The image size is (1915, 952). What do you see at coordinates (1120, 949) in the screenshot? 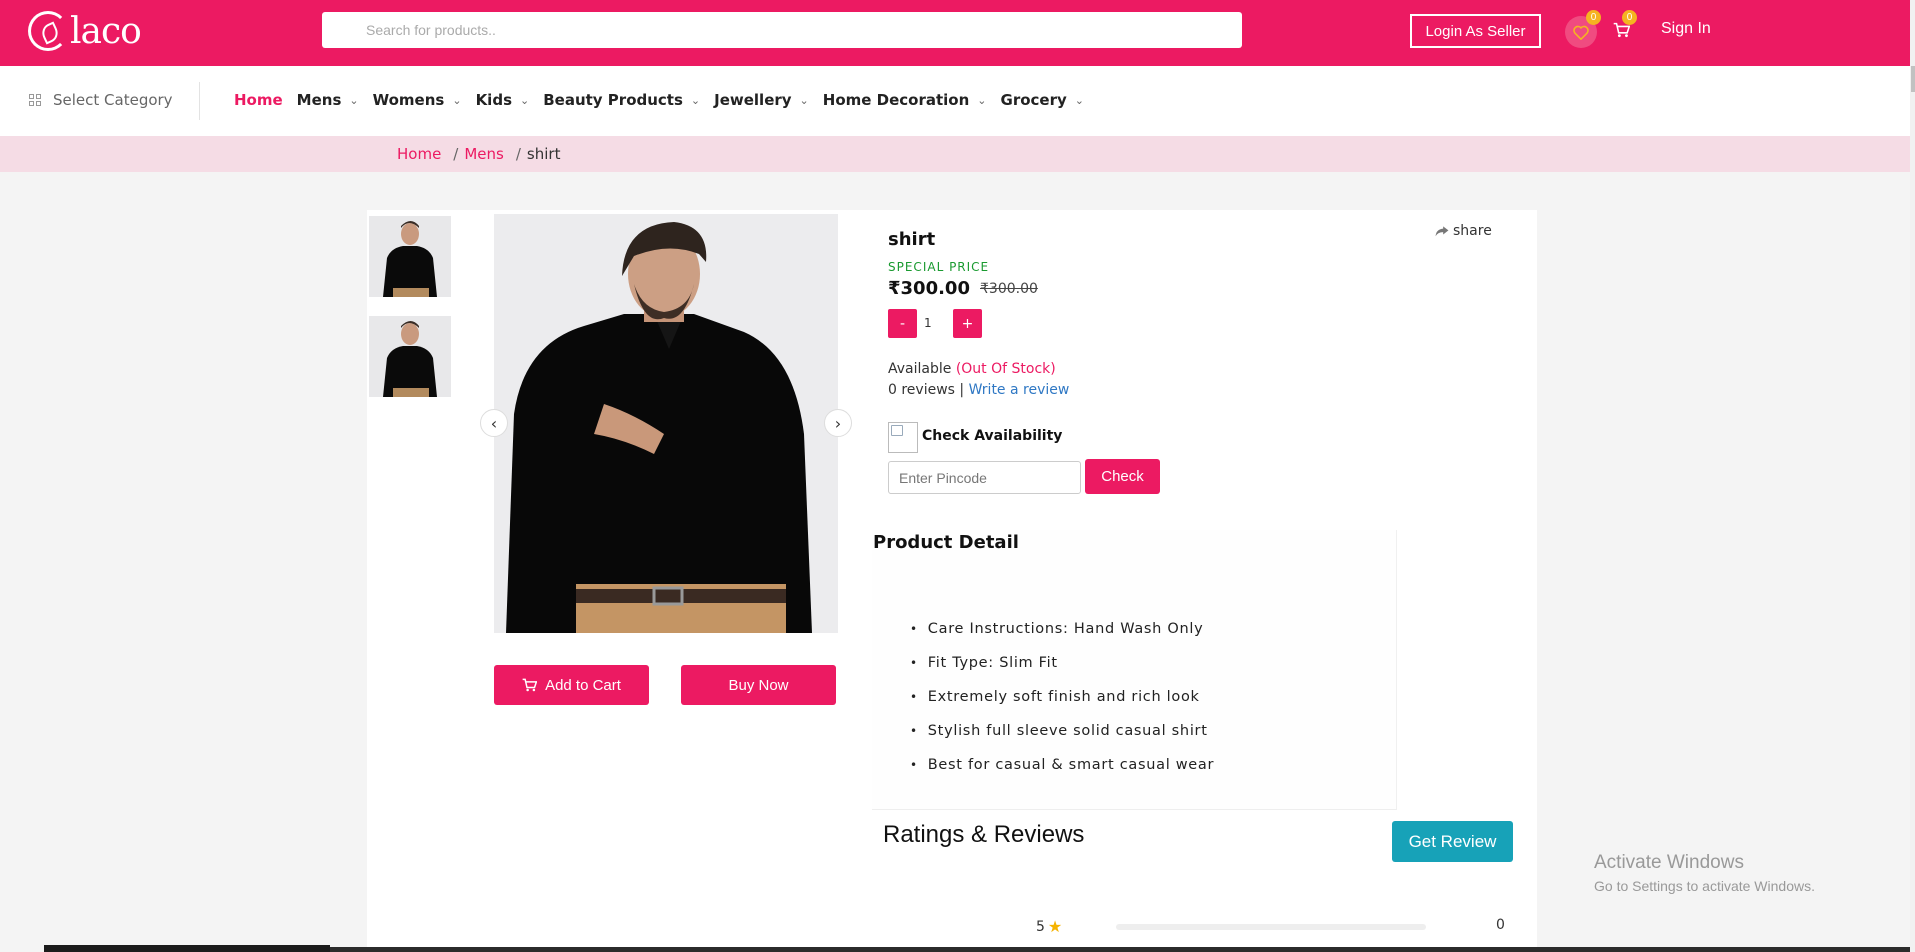
I see `taskbar` at bounding box center [1120, 949].